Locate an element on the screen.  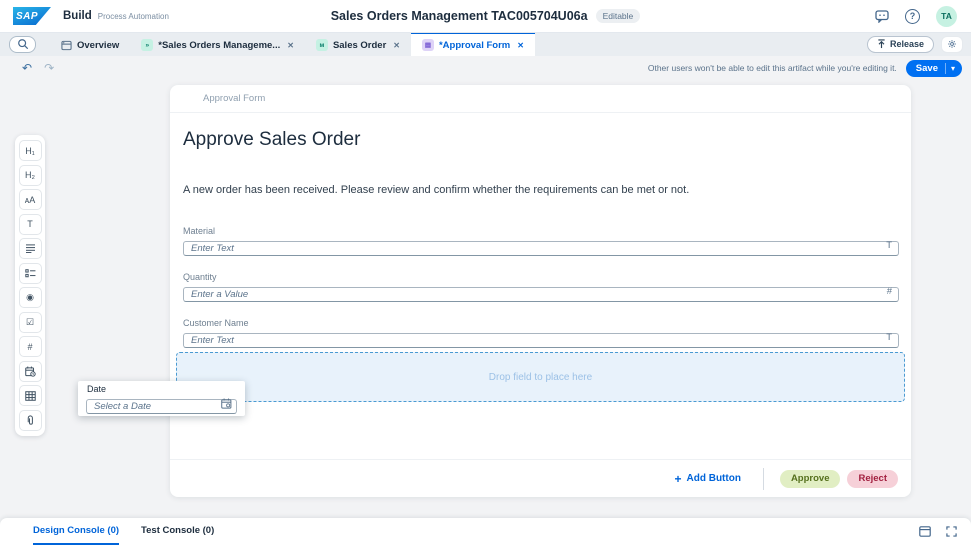
overview-icon is located at coordinates (66, 45).